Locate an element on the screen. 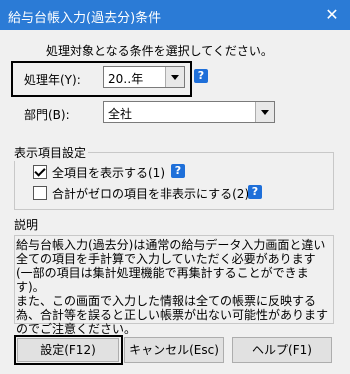 Image resolution: width=350 pixels, height=374 pixels. hide-zero-checkbox is located at coordinates (40, 193).